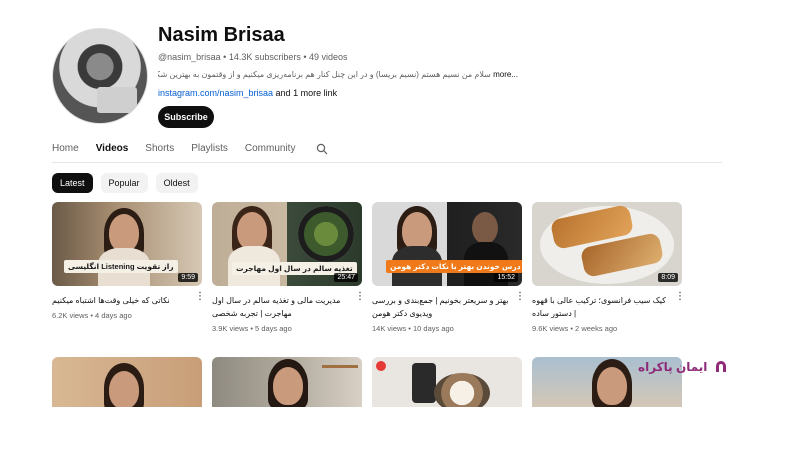  Describe the element at coordinates (387, 162) in the screenshot. I see `tabs-divider` at that location.